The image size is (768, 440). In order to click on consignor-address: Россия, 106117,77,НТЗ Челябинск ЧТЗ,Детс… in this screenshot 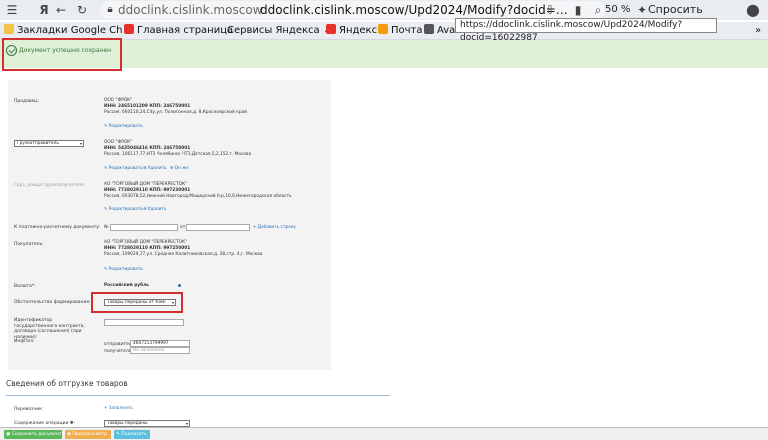, I will do `click(178, 154)`.